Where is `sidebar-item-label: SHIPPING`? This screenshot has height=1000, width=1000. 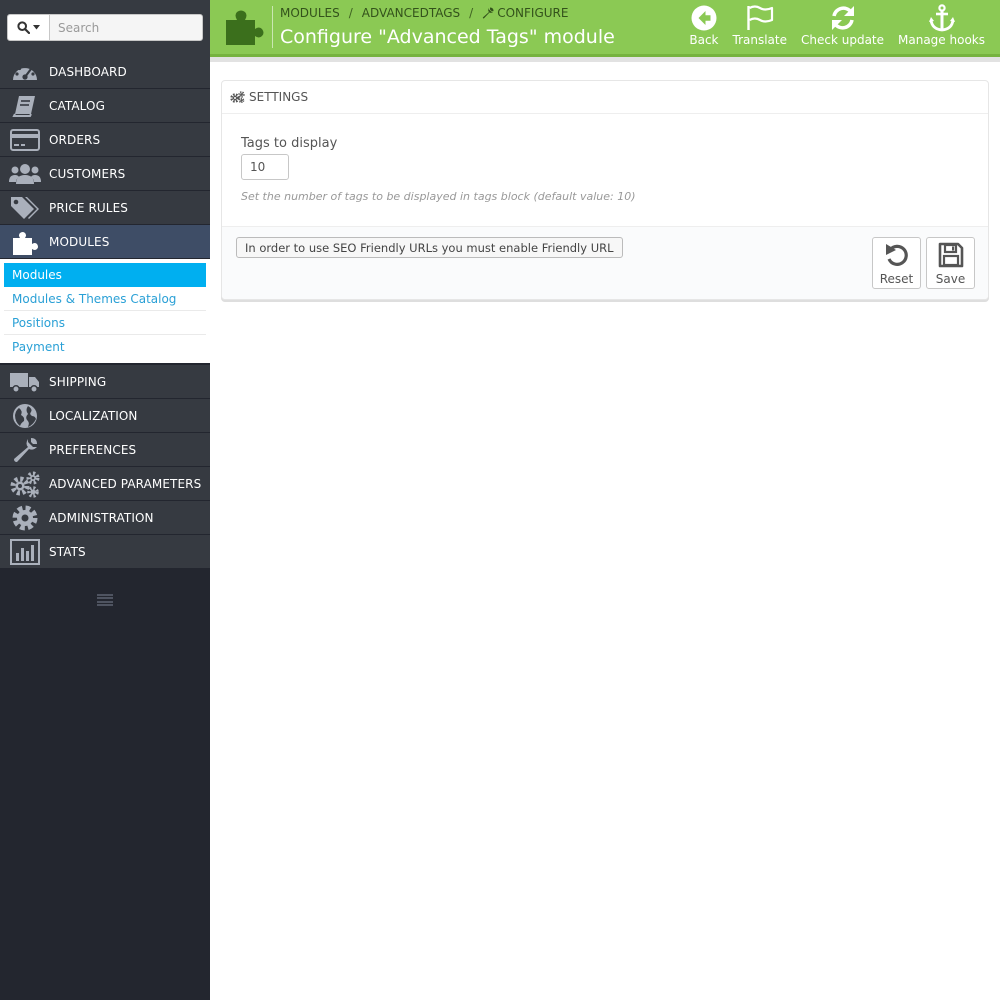 sidebar-item-label: SHIPPING is located at coordinates (78, 381).